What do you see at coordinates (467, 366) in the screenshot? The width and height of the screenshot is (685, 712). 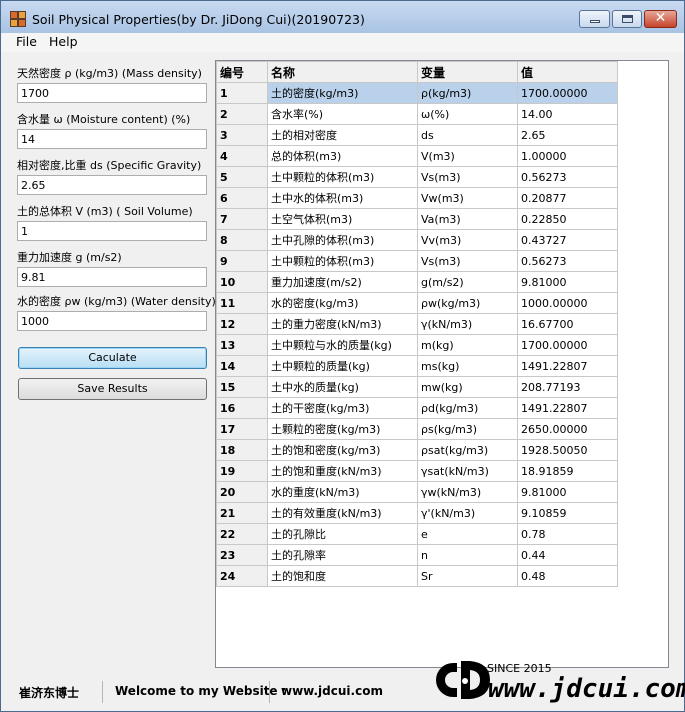 I see `row-variable: ms(kg)` at bounding box center [467, 366].